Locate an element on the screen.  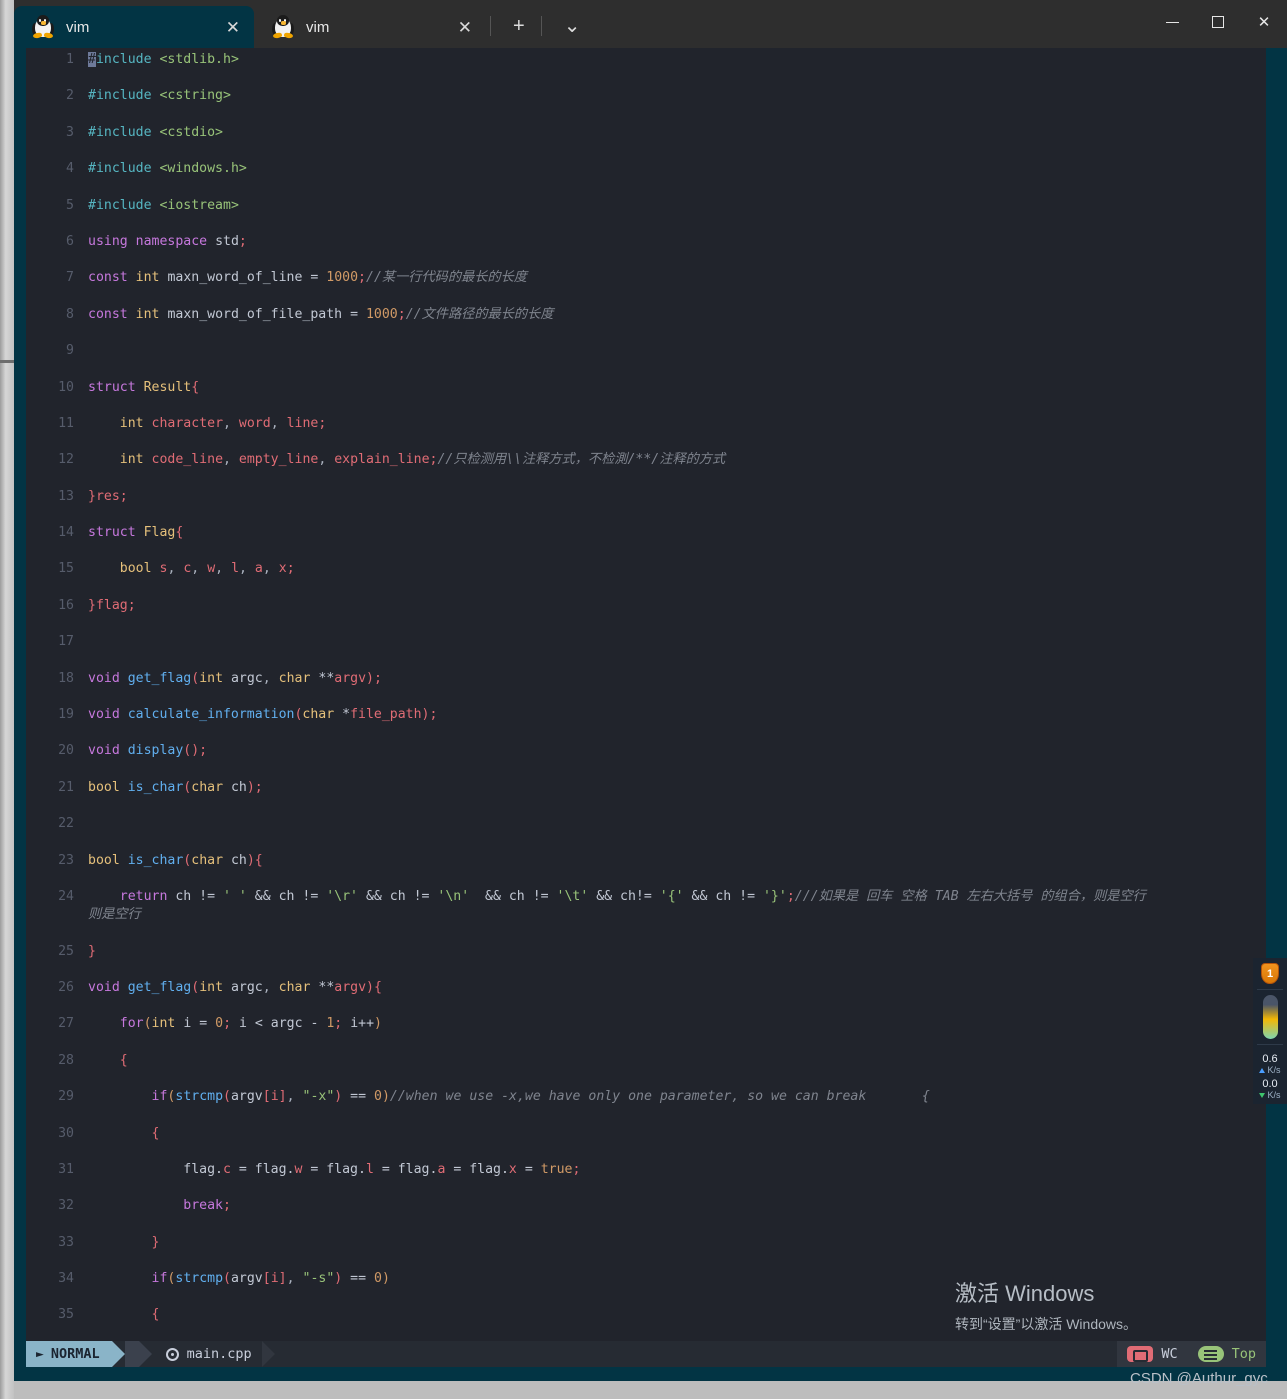
window-controls: ✕ is located at coordinates (1218, 24).